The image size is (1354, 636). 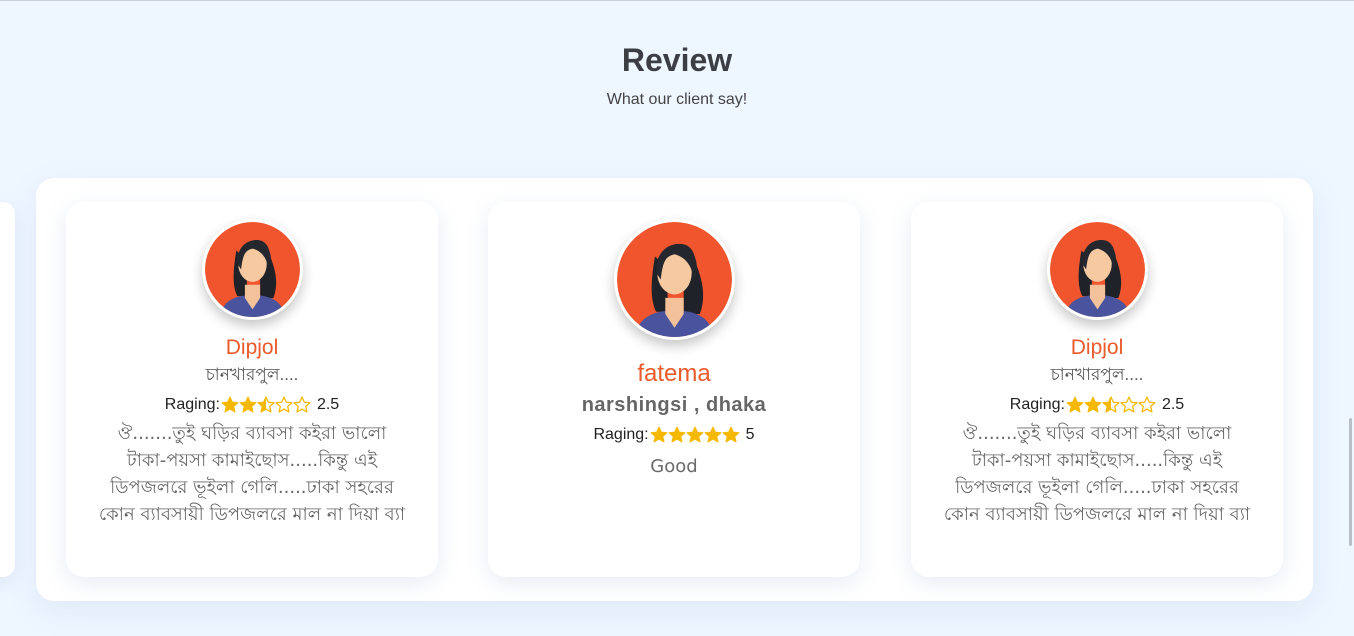 I want to click on reviewer-location: narshingsi , dhaka, so click(x=674, y=405).